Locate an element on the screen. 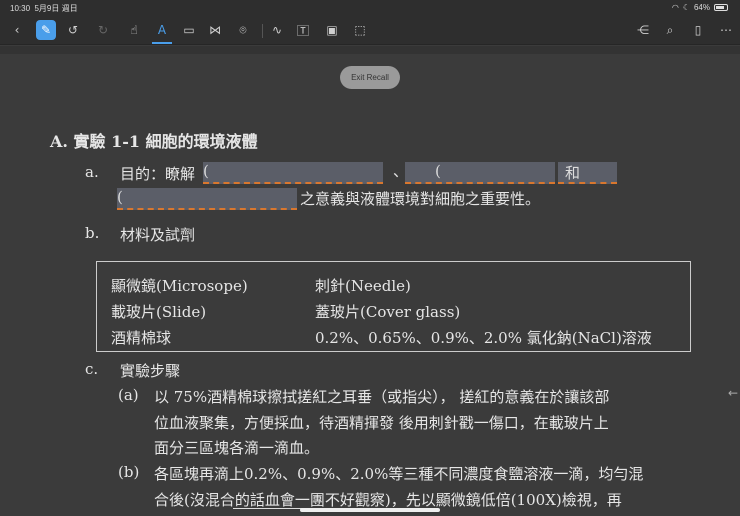 The width and height of the screenshot is (740, 516). material-cell: 顯微鏡(Microsope) is located at coordinates (179, 286).